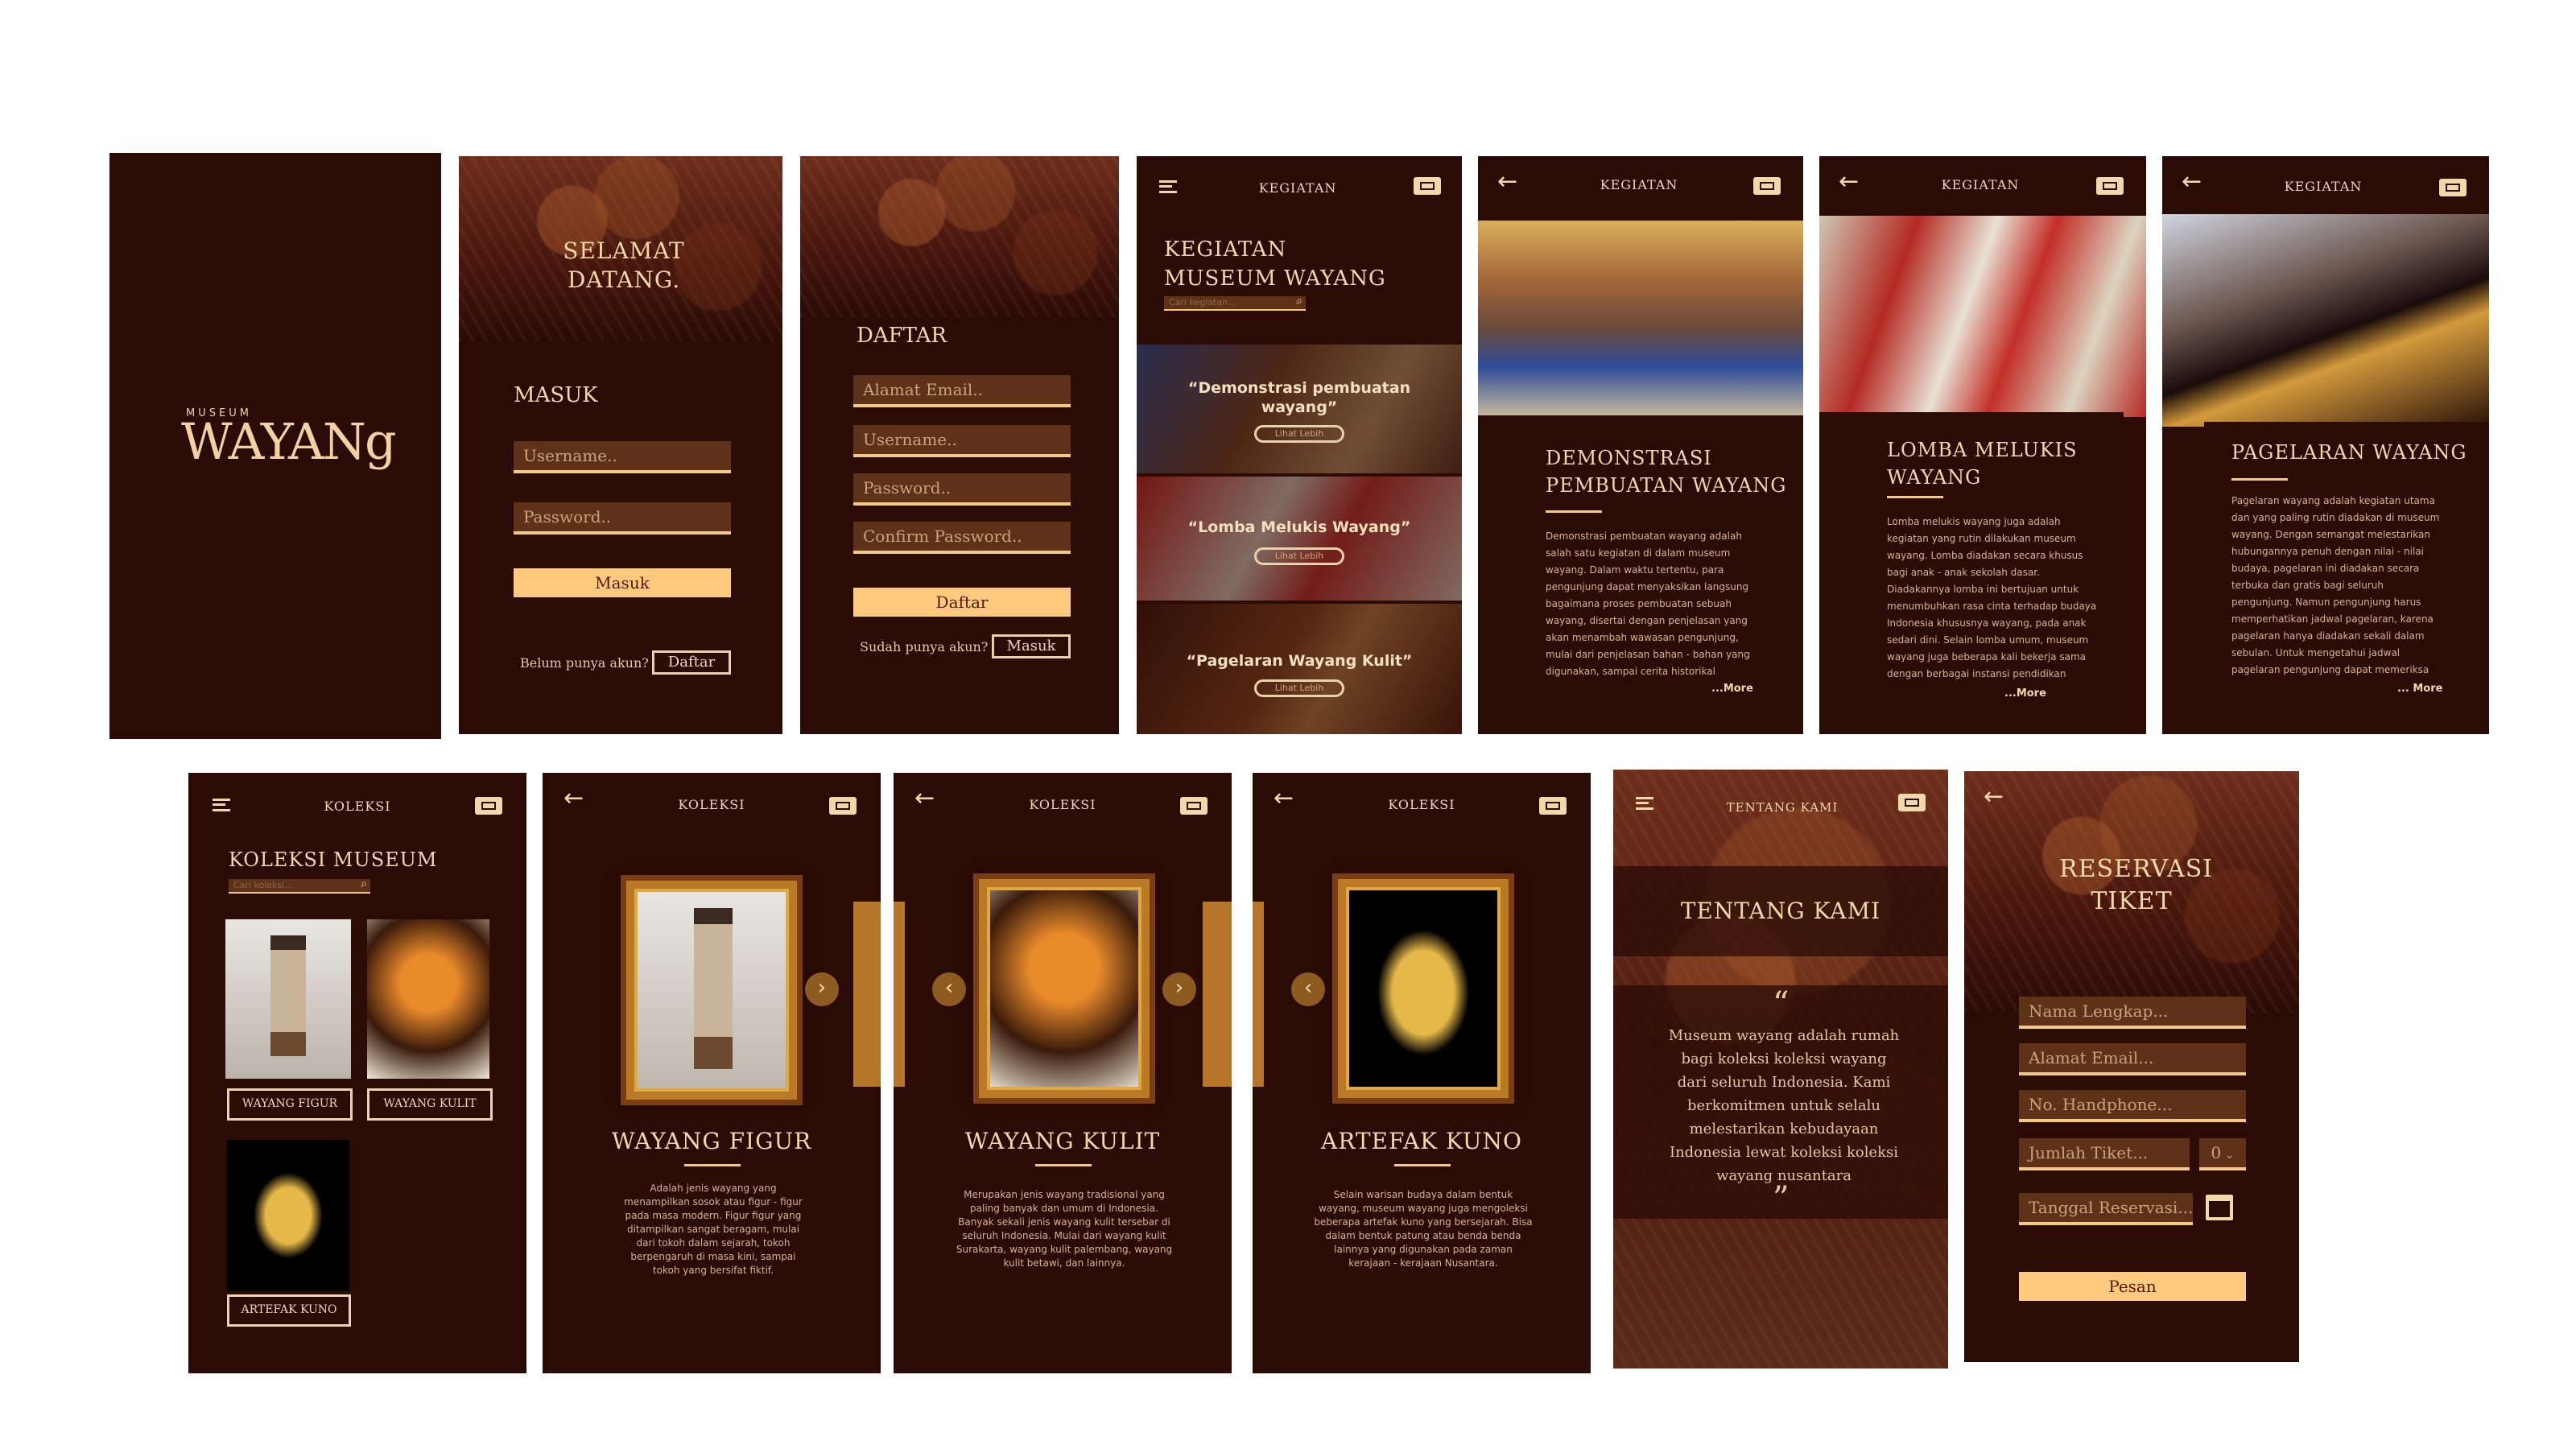  Describe the element at coordinates (902, 336) in the screenshot. I see `register-title: DAFTAR` at that location.